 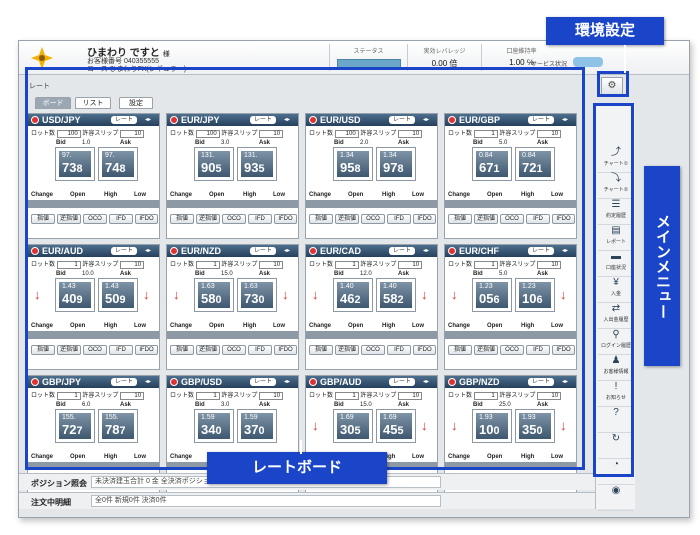 What do you see at coordinates (396, 426) in the screenshot?
I see `ask-quote-button: 1.69 455` at bounding box center [396, 426].